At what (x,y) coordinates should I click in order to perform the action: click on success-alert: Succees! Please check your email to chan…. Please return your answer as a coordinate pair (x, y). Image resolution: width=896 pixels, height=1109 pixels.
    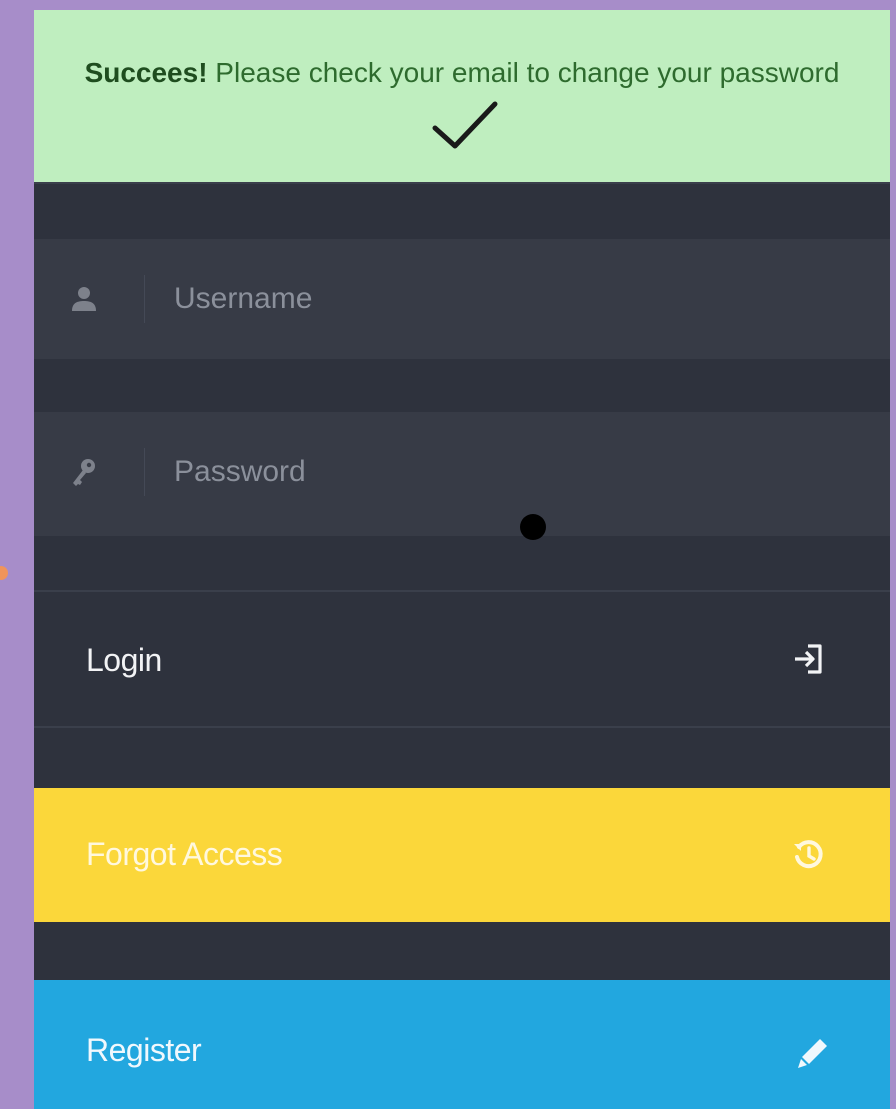
    Looking at the image, I should click on (462, 97).